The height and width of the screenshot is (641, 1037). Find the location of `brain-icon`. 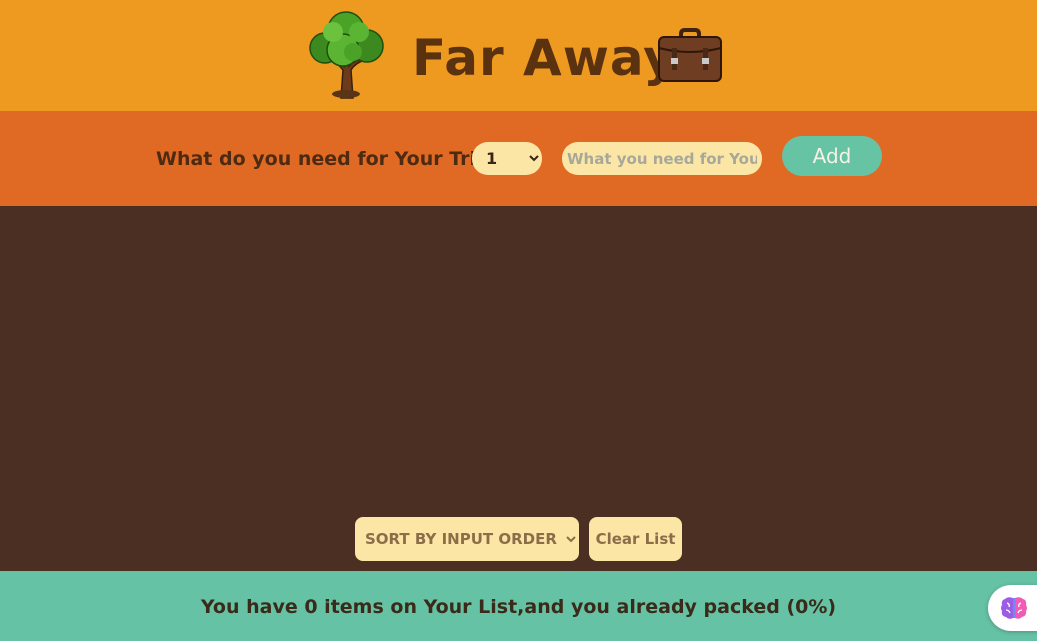

brain-icon is located at coordinates (1014, 608).